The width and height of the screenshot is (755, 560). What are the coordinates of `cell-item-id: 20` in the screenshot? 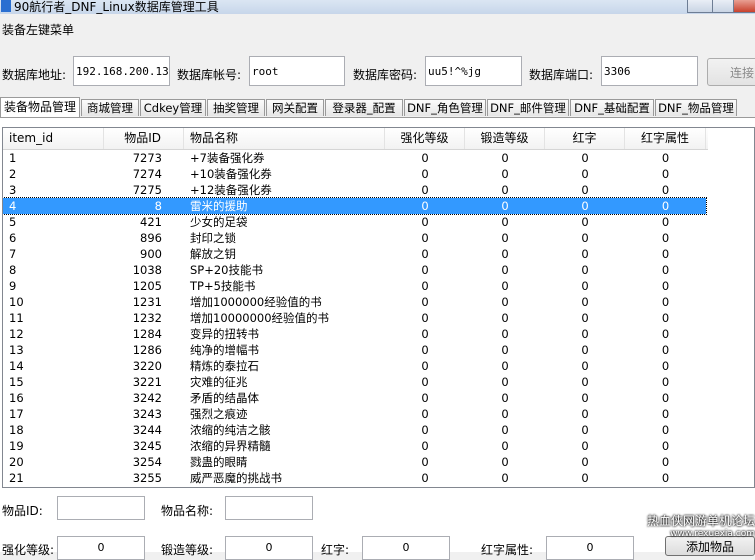 It's located at (16, 462).